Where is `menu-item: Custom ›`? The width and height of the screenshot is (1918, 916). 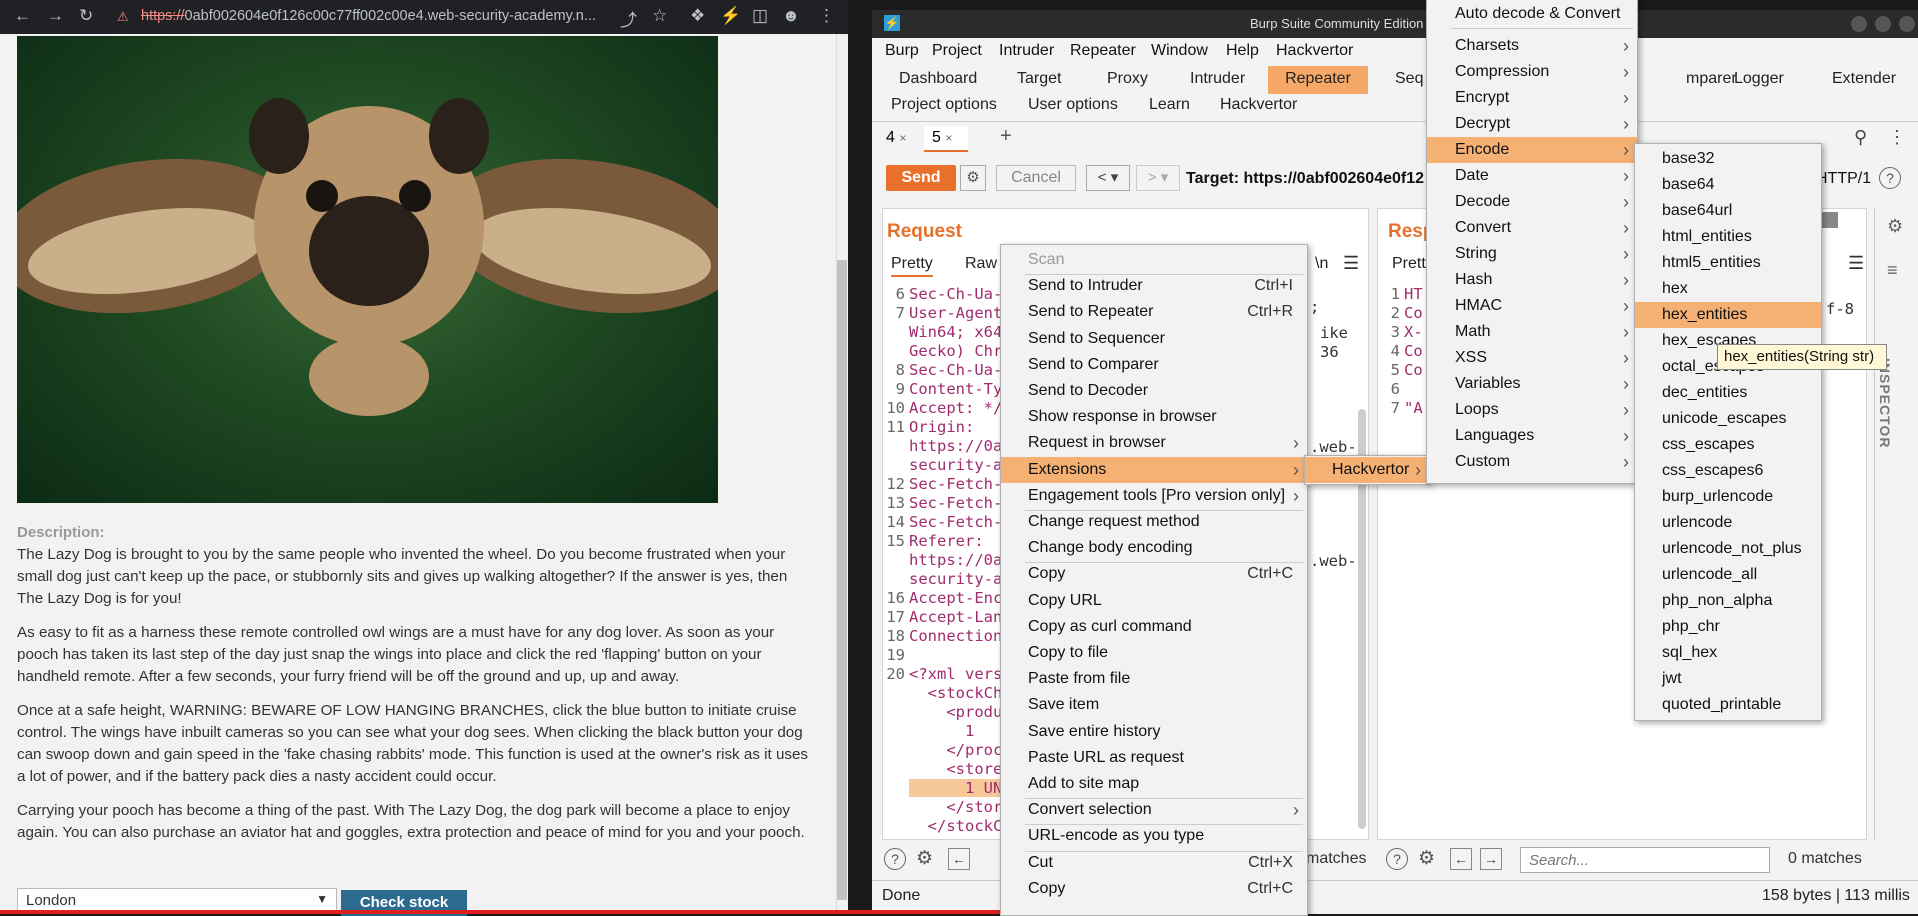 menu-item: Custom › is located at coordinates (1532, 462).